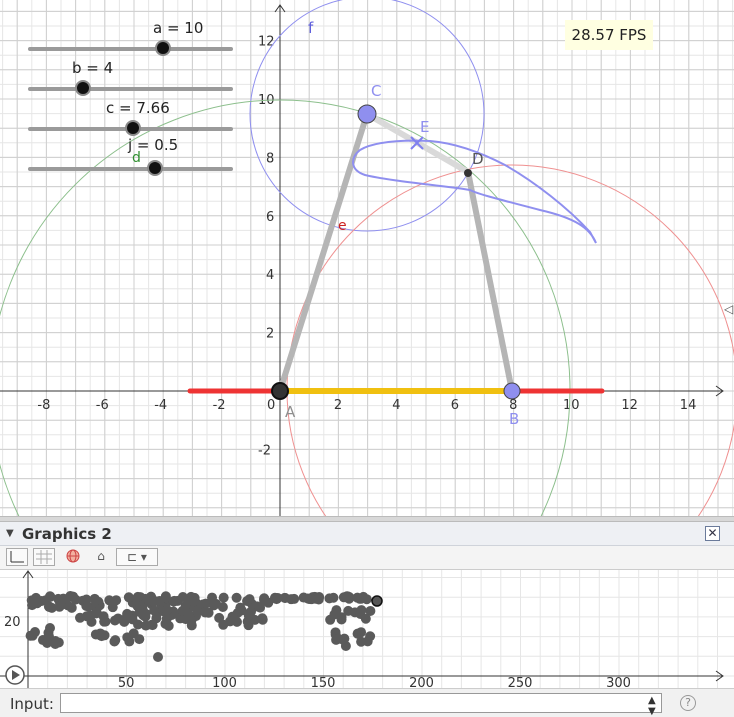 This screenshot has width=734, height=717. I want to click on x-tick-label: 12, so click(629, 405).